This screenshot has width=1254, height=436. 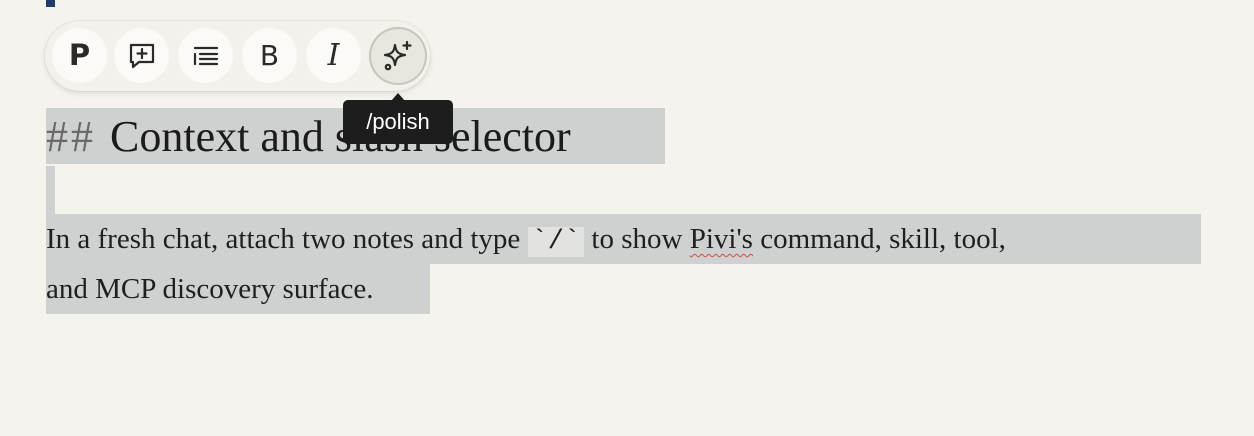 I want to click on text-cursor-marker, so click(x=50, y=3).